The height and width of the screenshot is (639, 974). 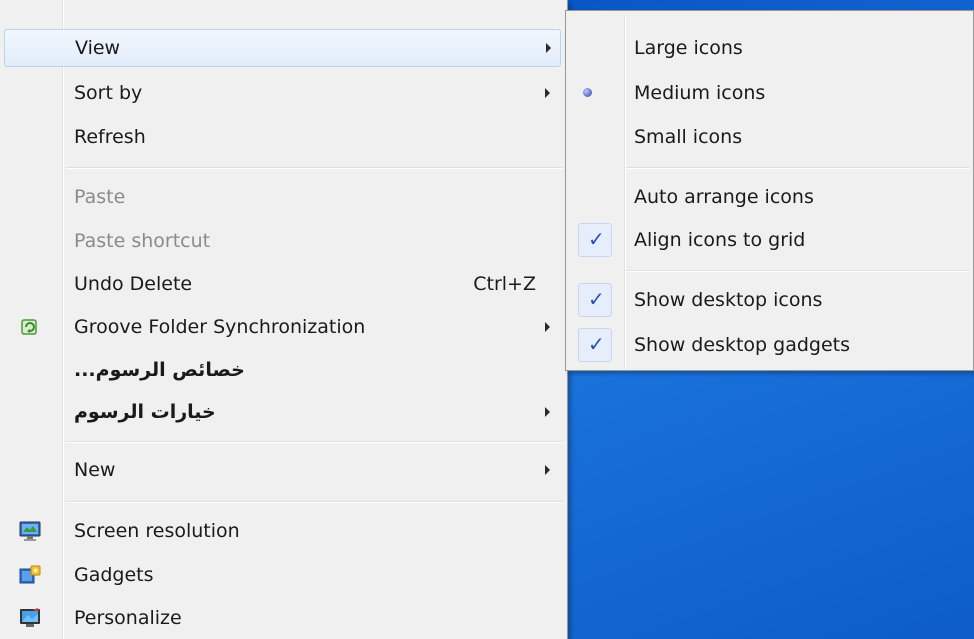 I want to click on submenu-item-label: Show desktop icons, so click(x=728, y=300).